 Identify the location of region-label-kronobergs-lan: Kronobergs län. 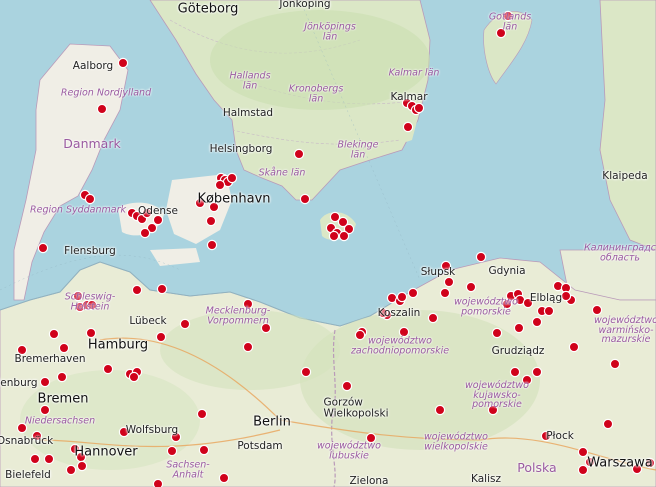
(316, 93).